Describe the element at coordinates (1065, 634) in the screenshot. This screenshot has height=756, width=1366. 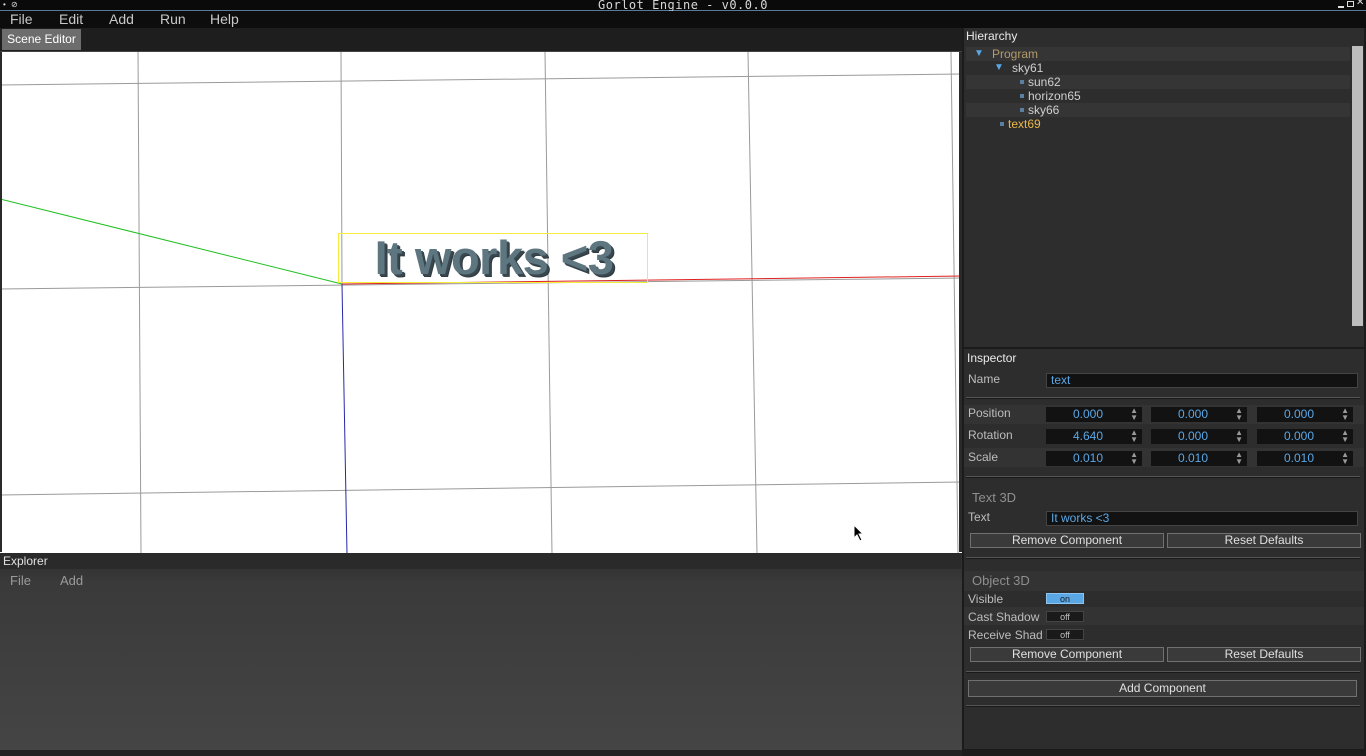
I see `receive-shadow-toggle: off` at that location.